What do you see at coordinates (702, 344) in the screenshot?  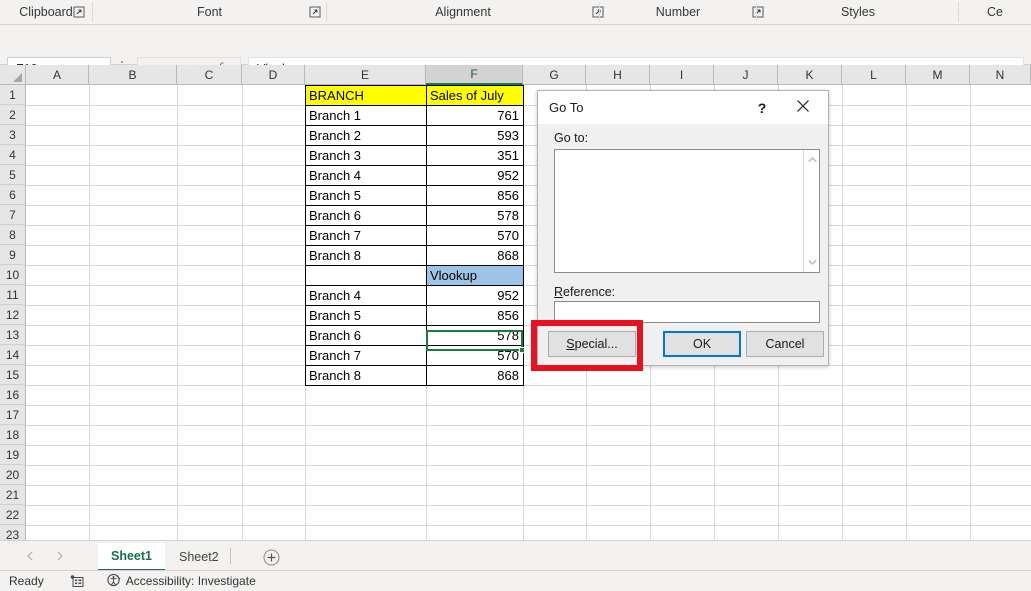 I see `ok-button: OK` at bounding box center [702, 344].